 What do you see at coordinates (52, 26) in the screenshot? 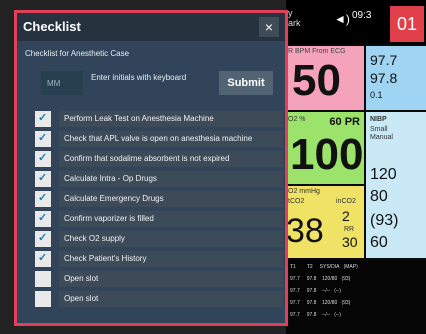
I see `checklist-title: Checklist` at bounding box center [52, 26].